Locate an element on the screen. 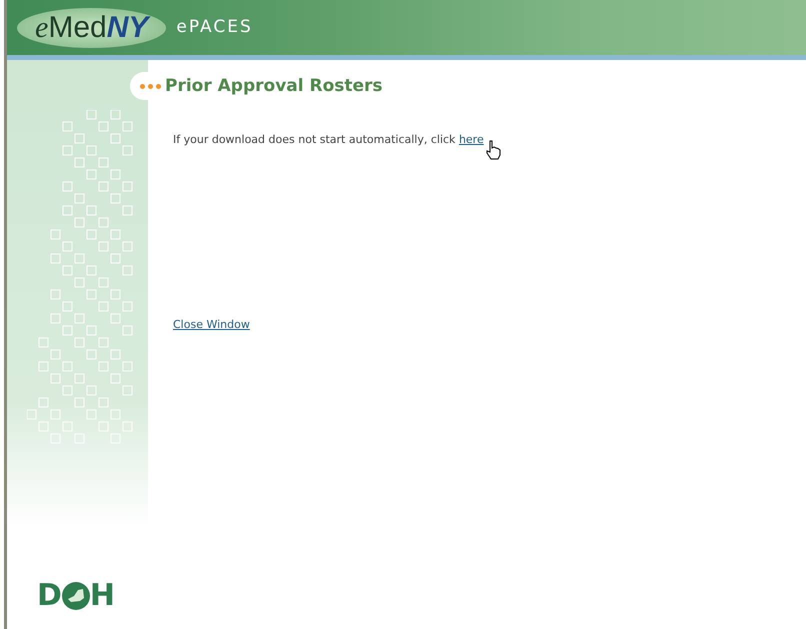  close-window-link: Close Window is located at coordinates (211, 325).